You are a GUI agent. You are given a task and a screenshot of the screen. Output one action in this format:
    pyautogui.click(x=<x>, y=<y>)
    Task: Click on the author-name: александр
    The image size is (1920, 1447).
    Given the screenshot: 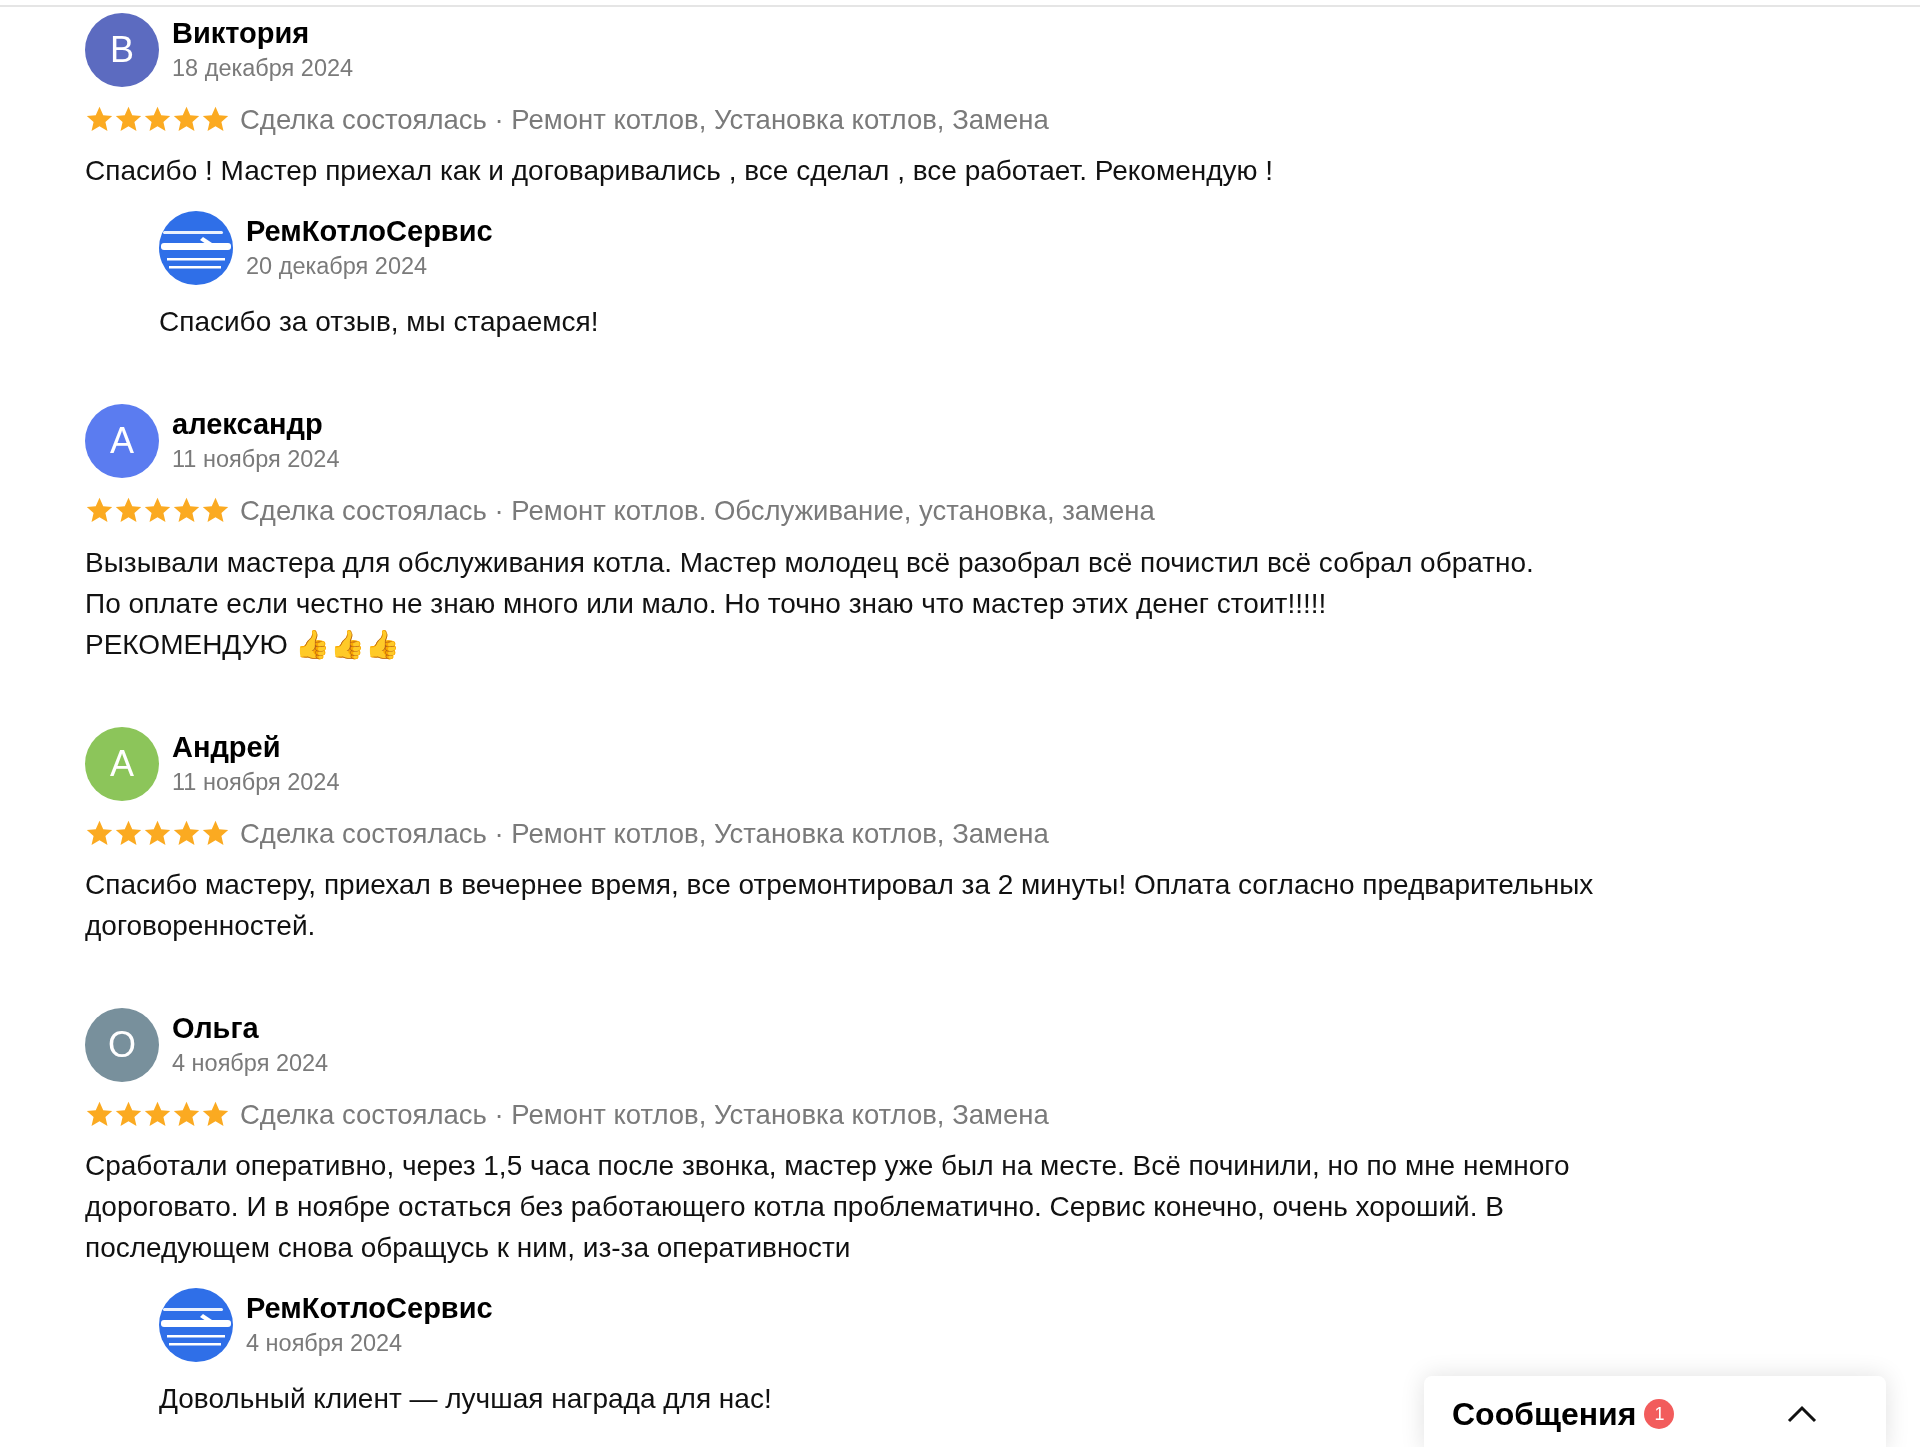 What is the action you would take?
    pyautogui.click(x=248, y=425)
    